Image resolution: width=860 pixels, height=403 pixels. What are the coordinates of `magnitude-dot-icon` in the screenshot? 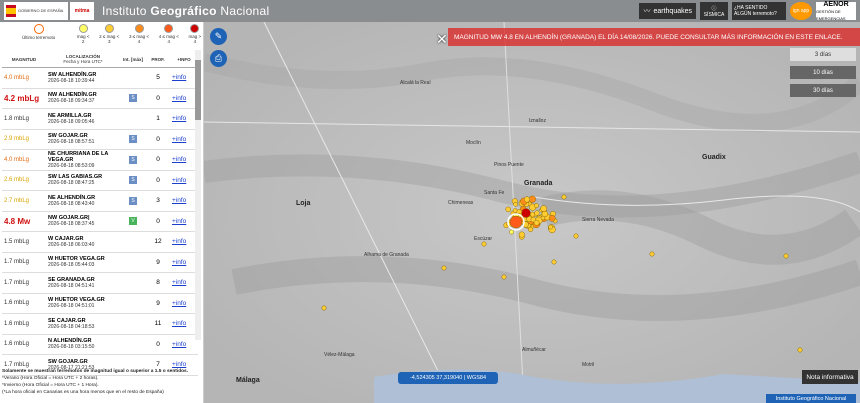 It's located at (109, 28).